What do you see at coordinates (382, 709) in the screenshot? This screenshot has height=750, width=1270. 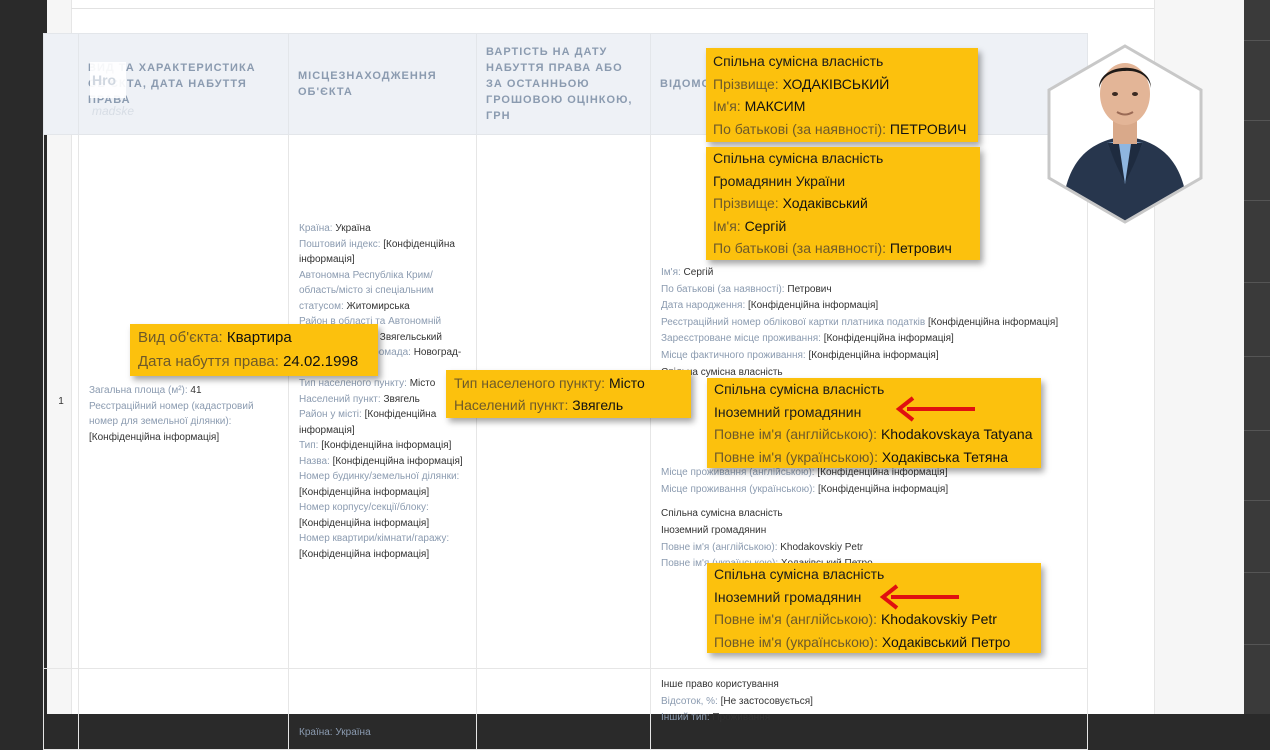 I see `location-cell: Країна: Україна` at bounding box center [382, 709].